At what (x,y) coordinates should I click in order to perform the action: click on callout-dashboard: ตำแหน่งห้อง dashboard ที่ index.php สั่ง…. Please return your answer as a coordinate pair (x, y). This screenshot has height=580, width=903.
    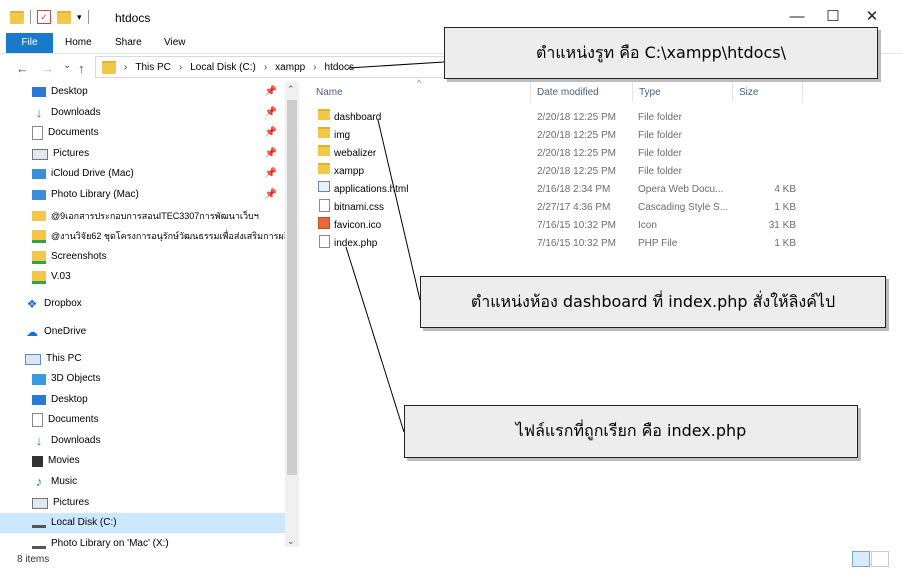
    Looking at the image, I should click on (653, 302).